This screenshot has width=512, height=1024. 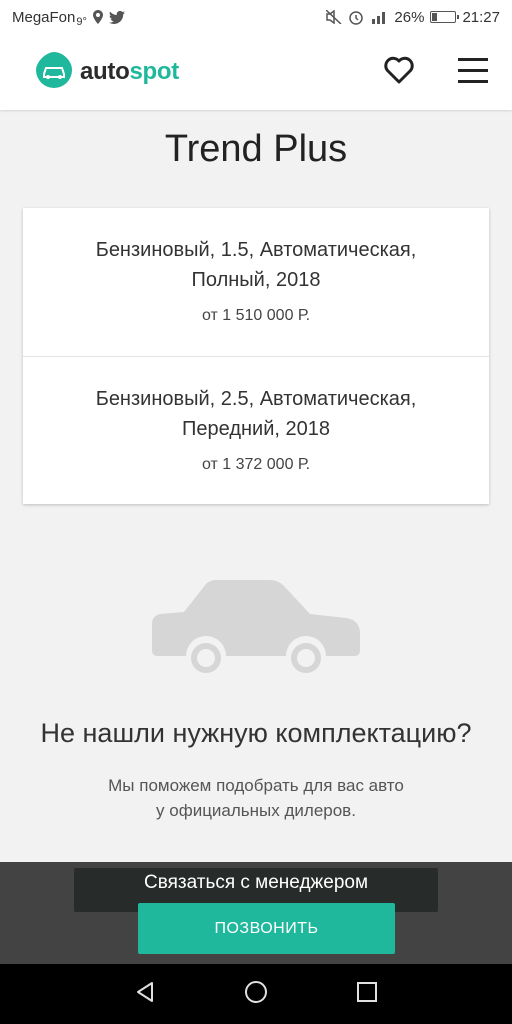 What do you see at coordinates (409, 17) in the screenshot?
I see `battery-percent: 26%` at bounding box center [409, 17].